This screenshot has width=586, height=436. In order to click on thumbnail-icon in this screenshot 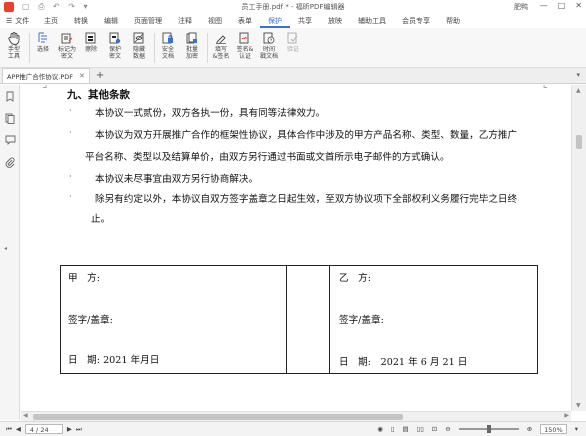, I will do `click(10, 118)`.